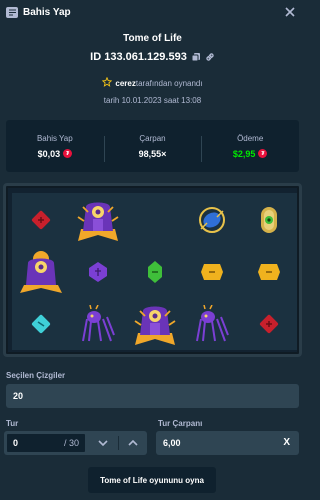 The width and height of the screenshot is (320, 500). I want to click on modal-header: Bahis Yap, so click(152, 12).